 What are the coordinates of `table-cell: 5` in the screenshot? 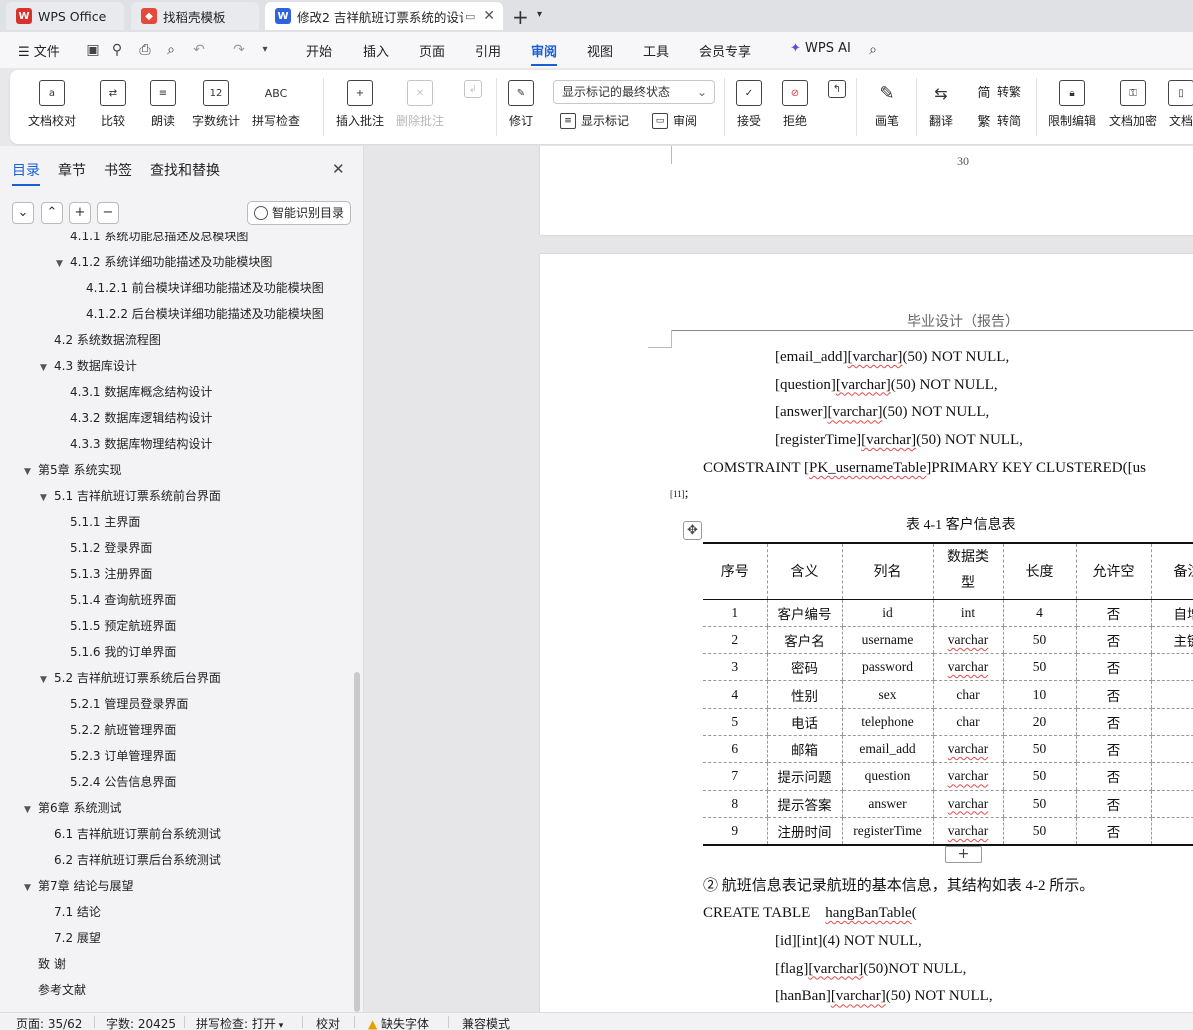 It's located at (735, 722).